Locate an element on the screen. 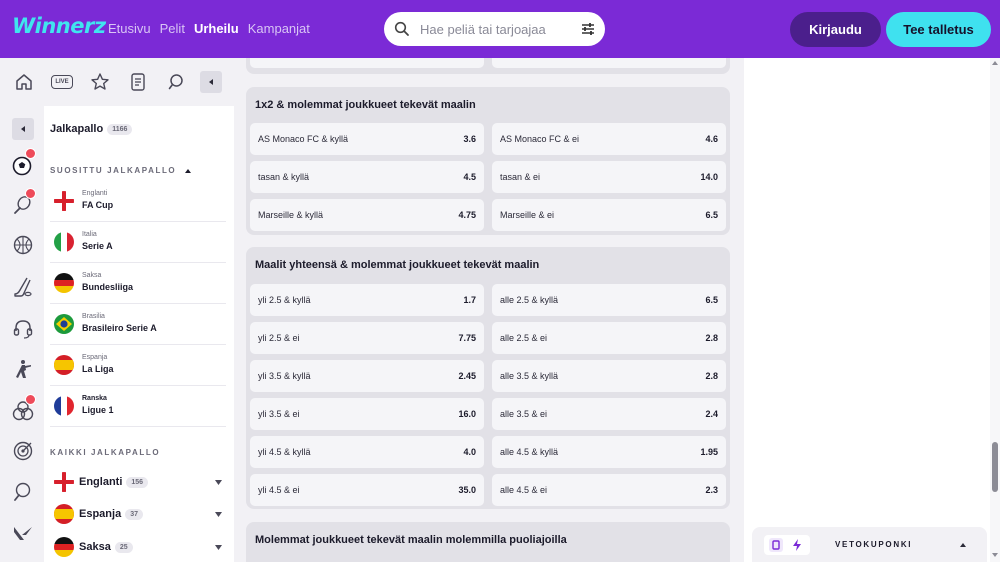 This screenshot has width=1000, height=562. odd-button: Marseille & ei 6.5 is located at coordinates (609, 215).